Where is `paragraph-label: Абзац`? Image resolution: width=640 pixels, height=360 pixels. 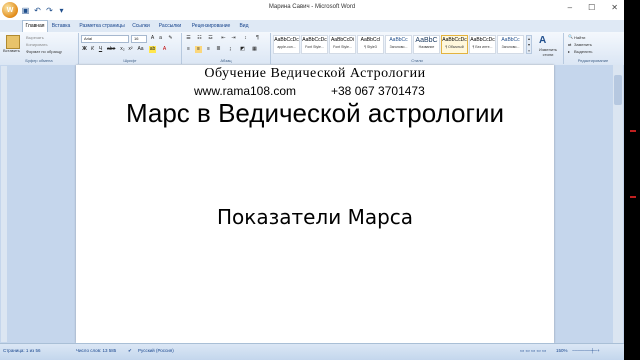
paragraph-label: Абзац is located at coordinates (226, 60).